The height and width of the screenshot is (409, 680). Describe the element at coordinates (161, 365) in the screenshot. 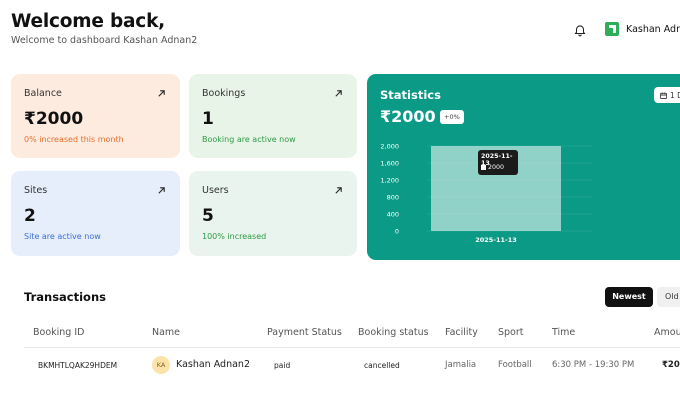

I see `avatar: KA` at that location.